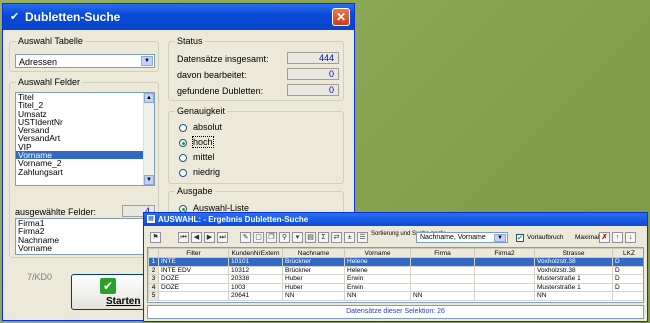 This screenshot has height=323, width=650. I want to click on selected-field-item: Vorname, so click(85, 247).